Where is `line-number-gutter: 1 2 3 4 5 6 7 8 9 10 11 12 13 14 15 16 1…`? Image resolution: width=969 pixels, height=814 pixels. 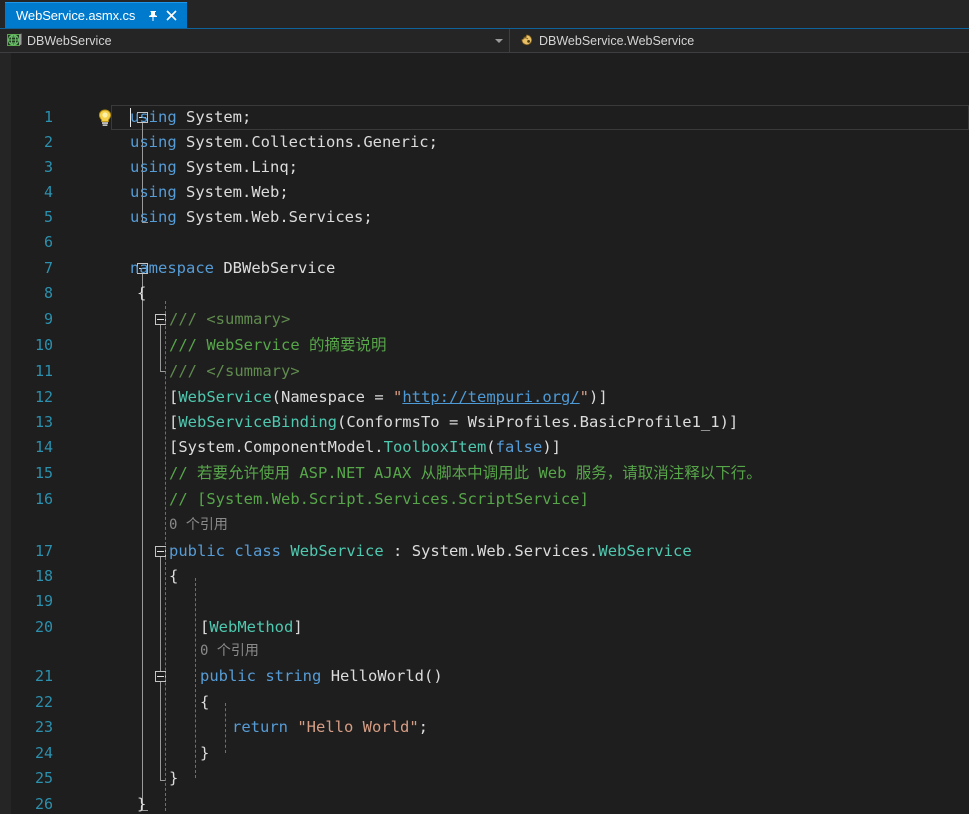
line-number-gutter: 1 2 3 4 5 6 7 8 9 10 11 12 13 14 15 16 1… is located at coordinates (61, 433).